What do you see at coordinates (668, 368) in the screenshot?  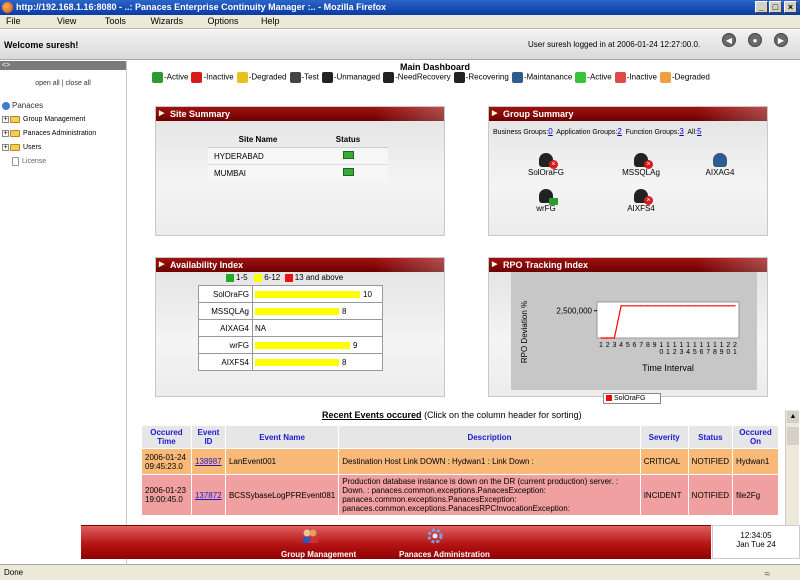 I see `x-axis-label: Time Interval` at bounding box center [668, 368].